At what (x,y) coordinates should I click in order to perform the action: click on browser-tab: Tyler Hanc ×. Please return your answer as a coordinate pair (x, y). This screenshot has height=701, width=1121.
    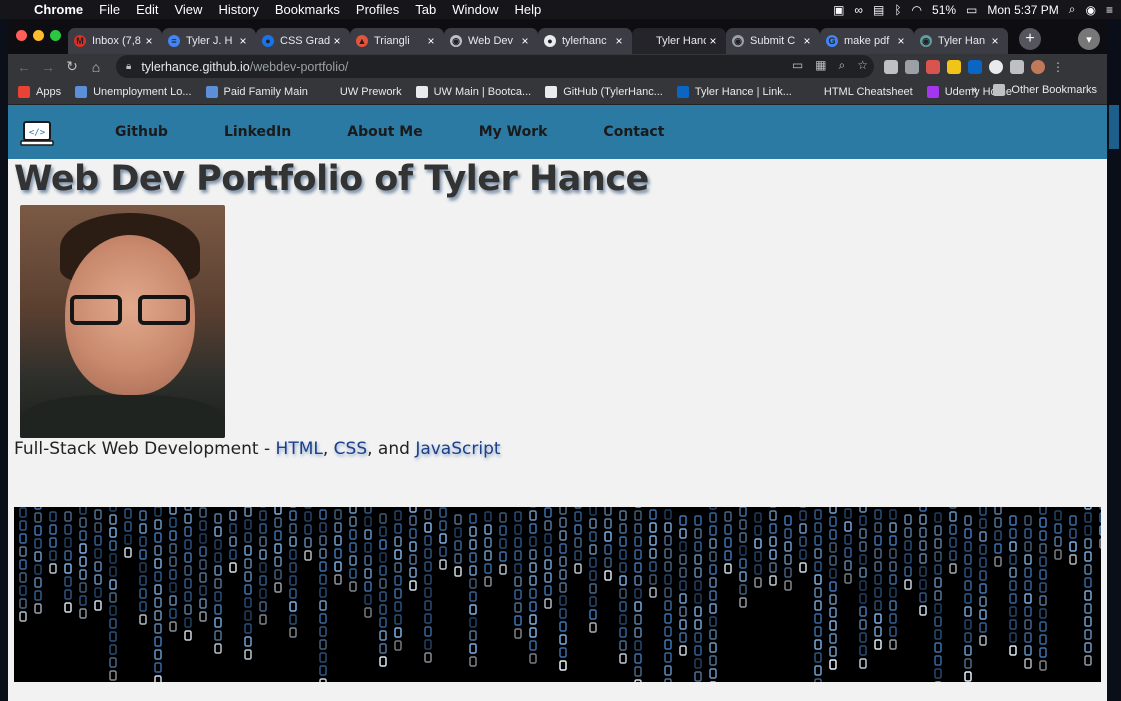
    Looking at the image, I should click on (679, 41).